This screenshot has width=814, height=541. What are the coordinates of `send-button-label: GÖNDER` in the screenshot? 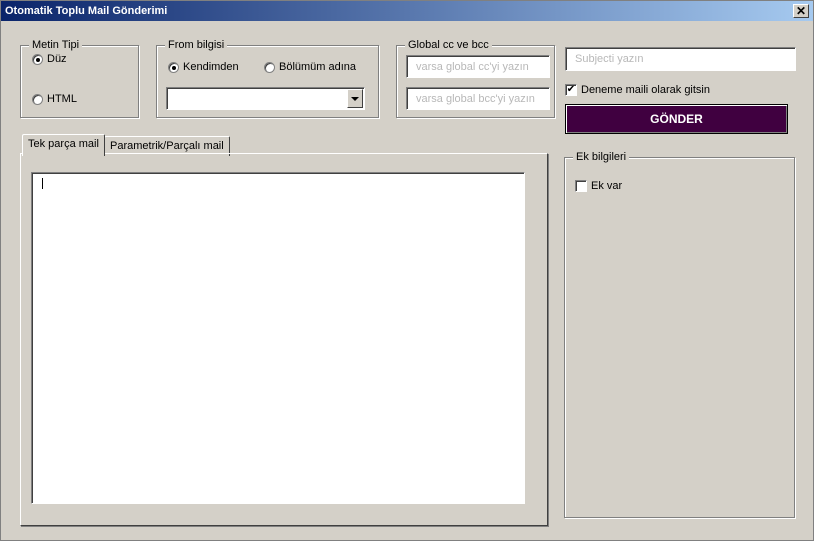 It's located at (676, 119).